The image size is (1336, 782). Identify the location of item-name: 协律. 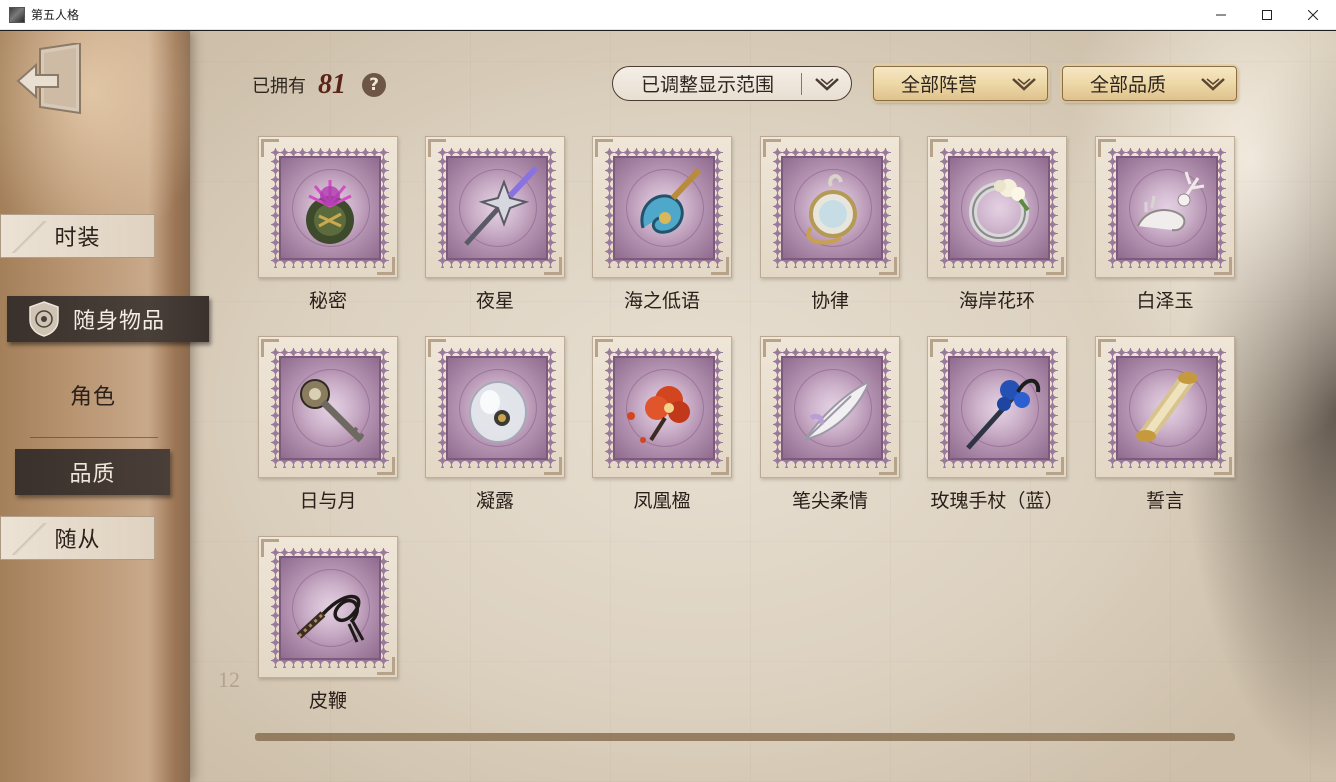
(829, 301).